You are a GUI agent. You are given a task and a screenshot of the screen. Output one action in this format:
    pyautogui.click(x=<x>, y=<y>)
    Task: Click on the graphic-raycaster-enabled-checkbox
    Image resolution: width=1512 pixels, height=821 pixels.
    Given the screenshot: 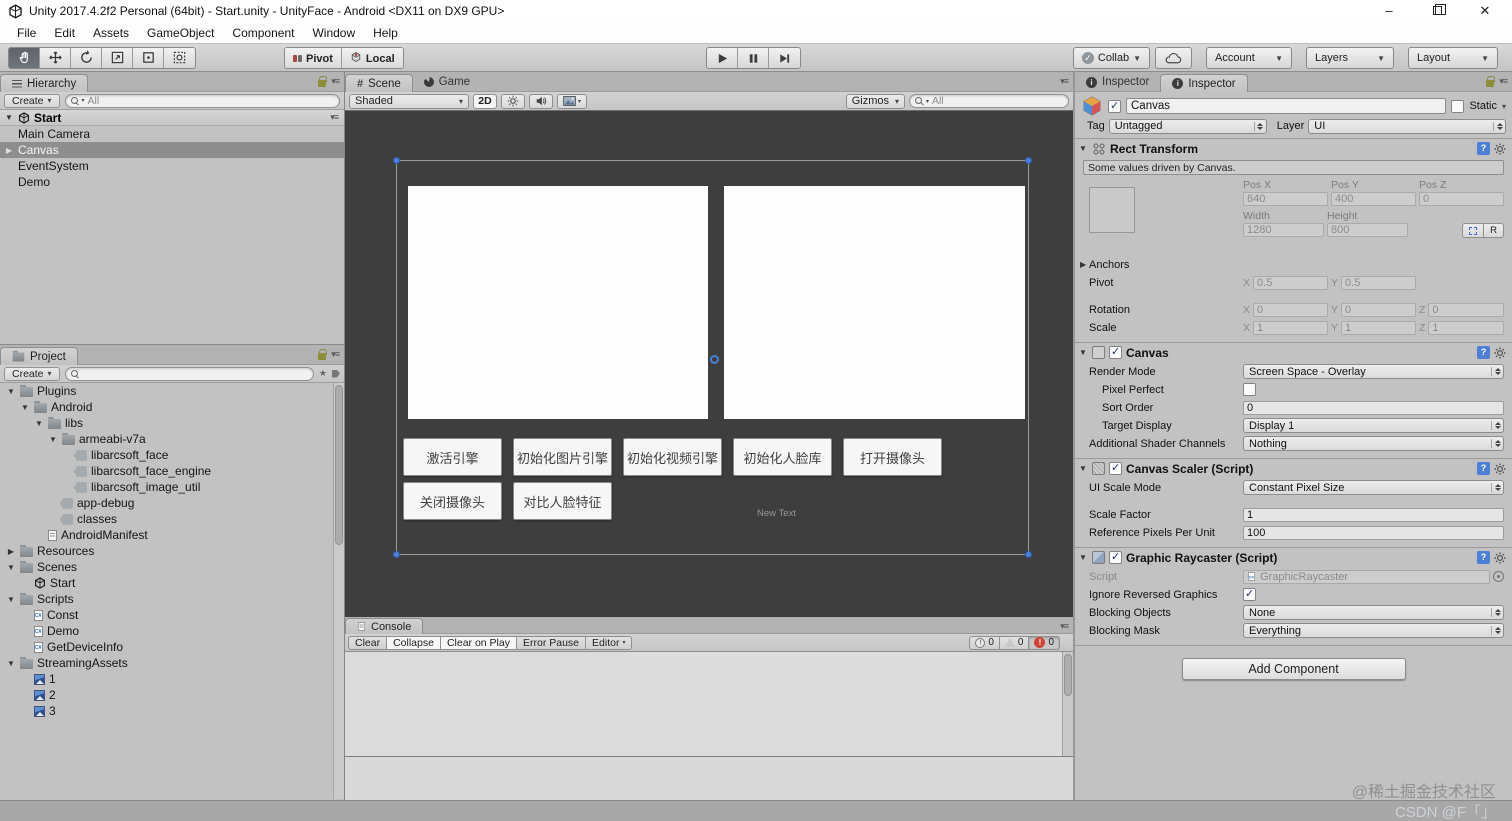 What is the action you would take?
    pyautogui.click(x=1115, y=557)
    